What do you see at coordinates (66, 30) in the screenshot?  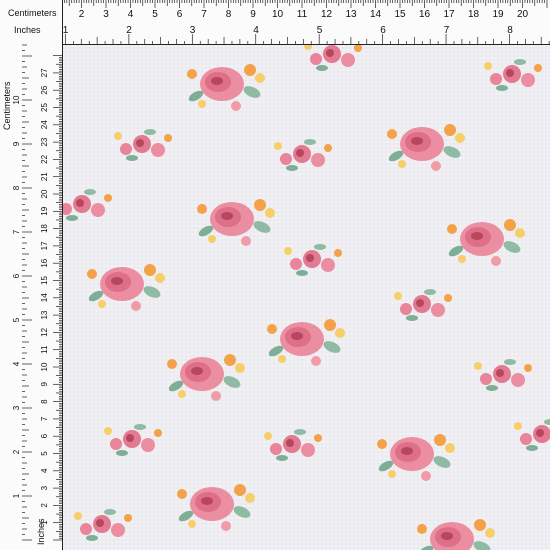 I see `inch-number: 1` at bounding box center [66, 30].